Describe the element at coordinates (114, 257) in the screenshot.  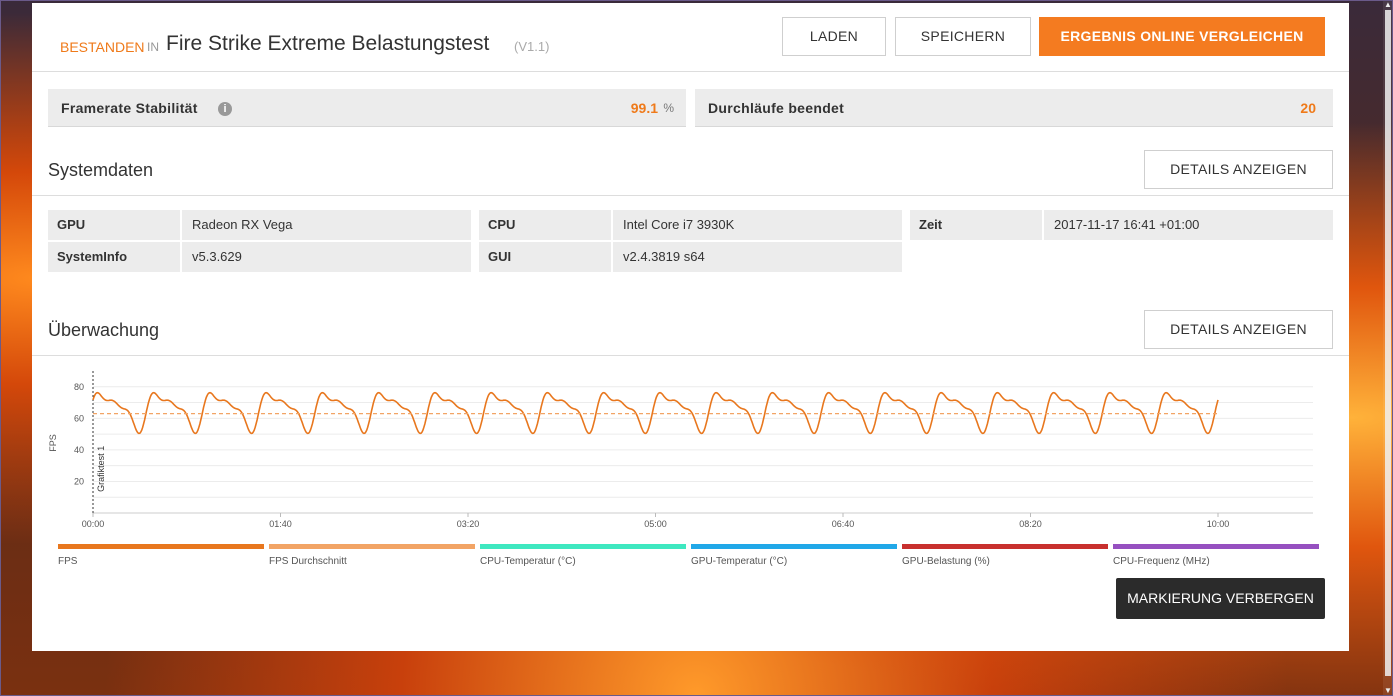
I see `sysinfo-key: SystemInfo` at that location.